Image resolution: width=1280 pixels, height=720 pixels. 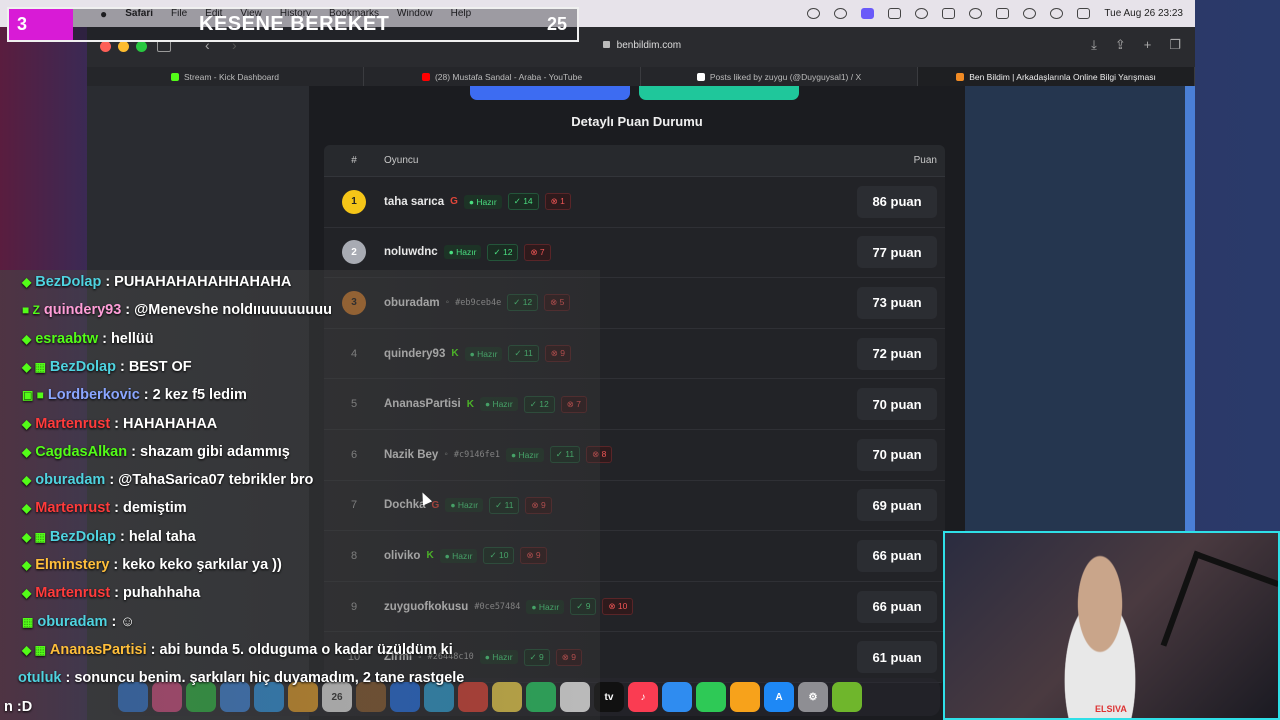 I want to click on url-text: benbildim.com, so click(x=649, y=45).